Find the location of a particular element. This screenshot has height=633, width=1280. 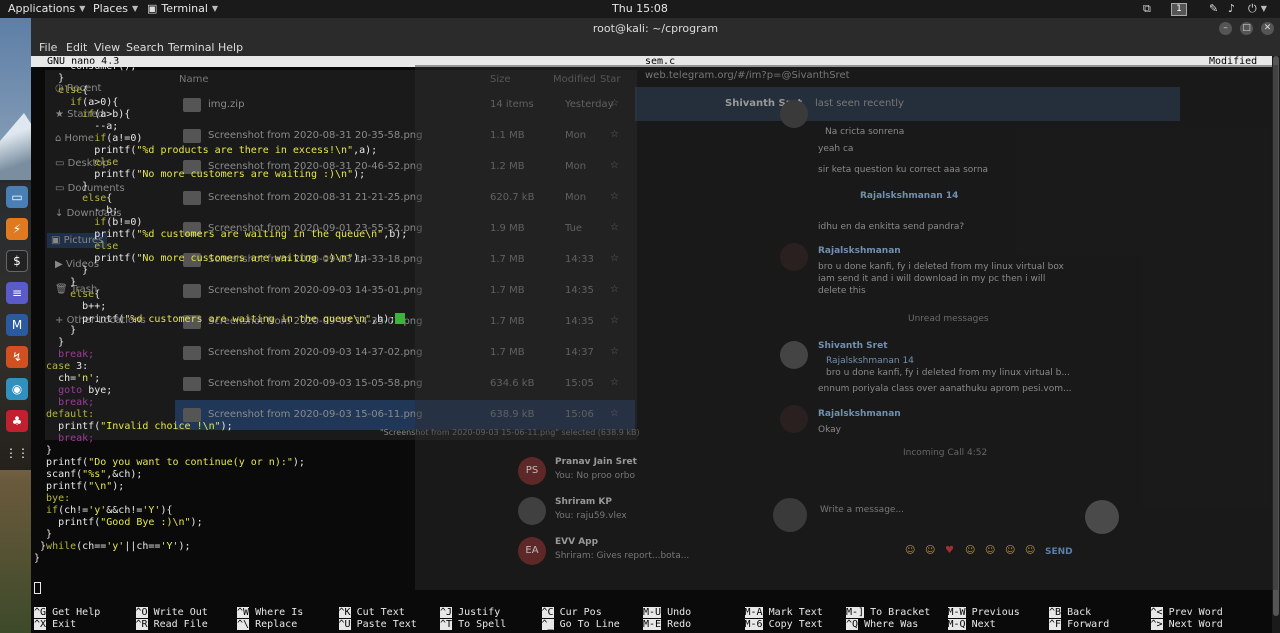

code-line: consumer(); is located at coordinates (220, 67).